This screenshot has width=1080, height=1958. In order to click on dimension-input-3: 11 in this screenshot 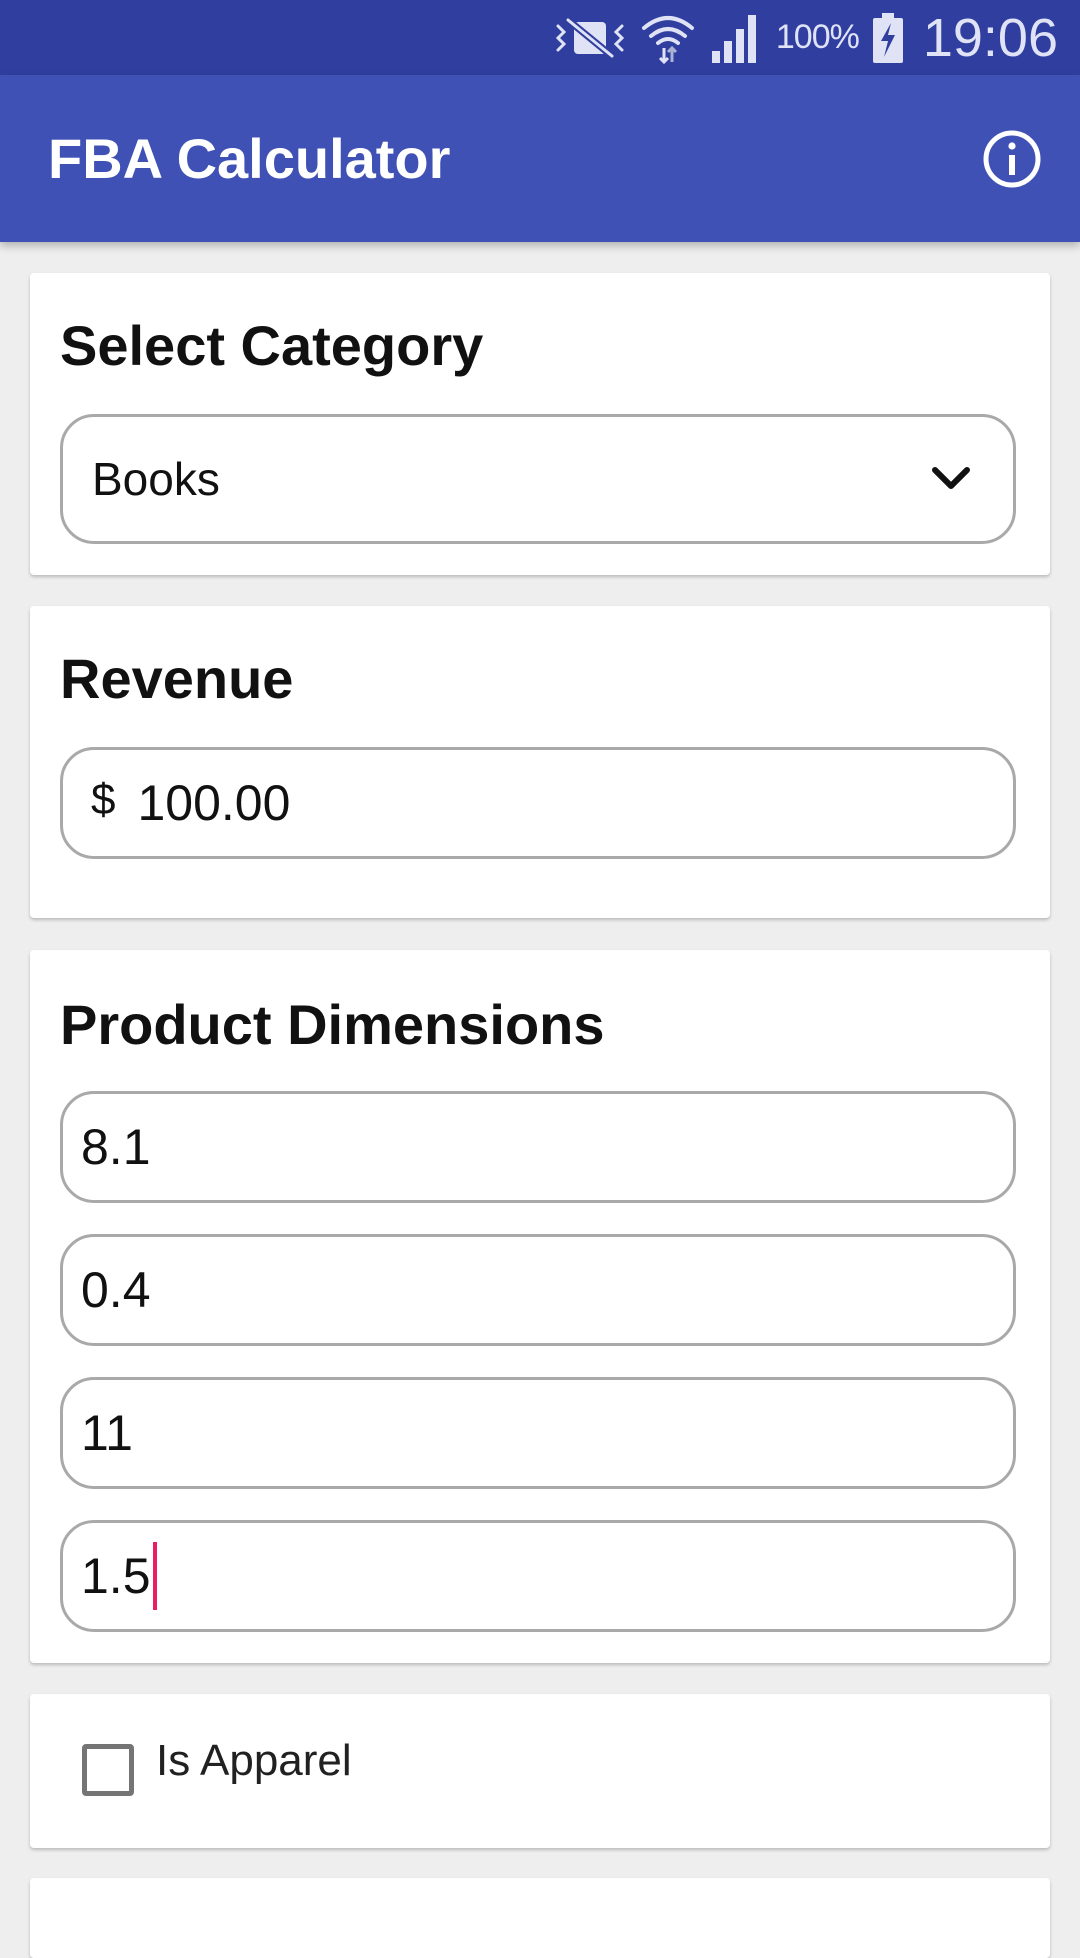, I will do `click(538, 1433)`.